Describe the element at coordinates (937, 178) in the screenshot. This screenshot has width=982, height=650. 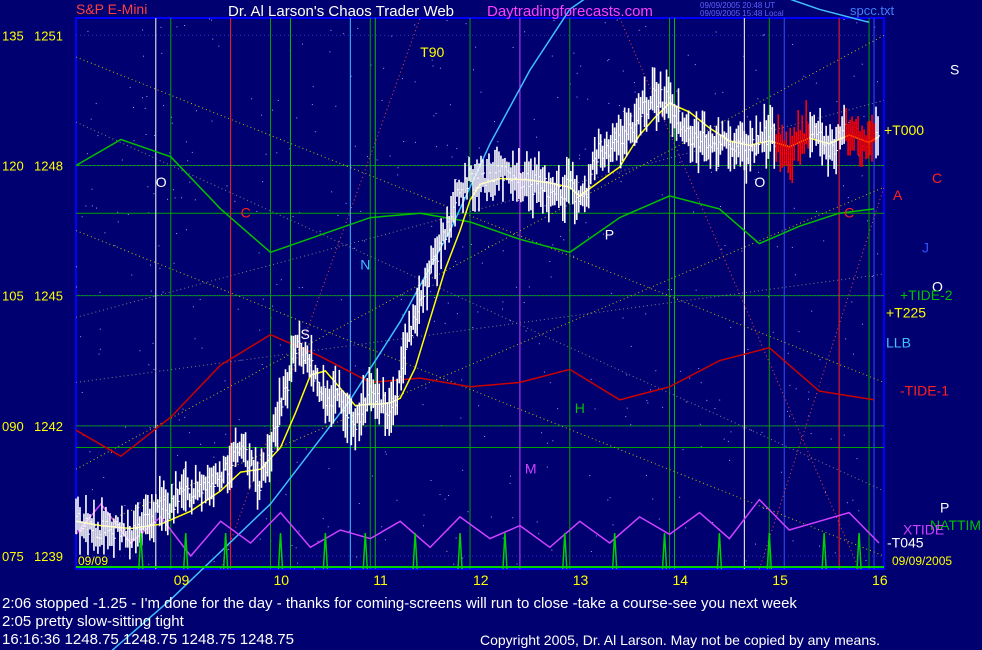
I see `right-edge-label: C` at that location.